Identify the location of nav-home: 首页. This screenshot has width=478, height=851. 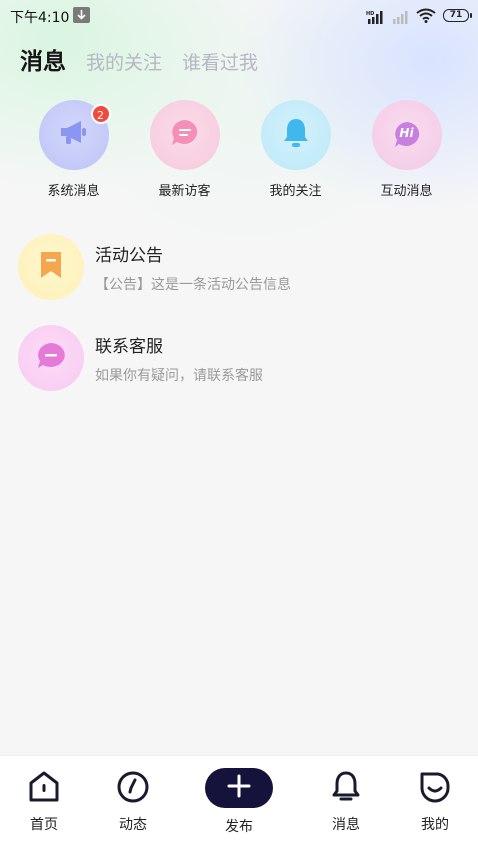
(44, 802).